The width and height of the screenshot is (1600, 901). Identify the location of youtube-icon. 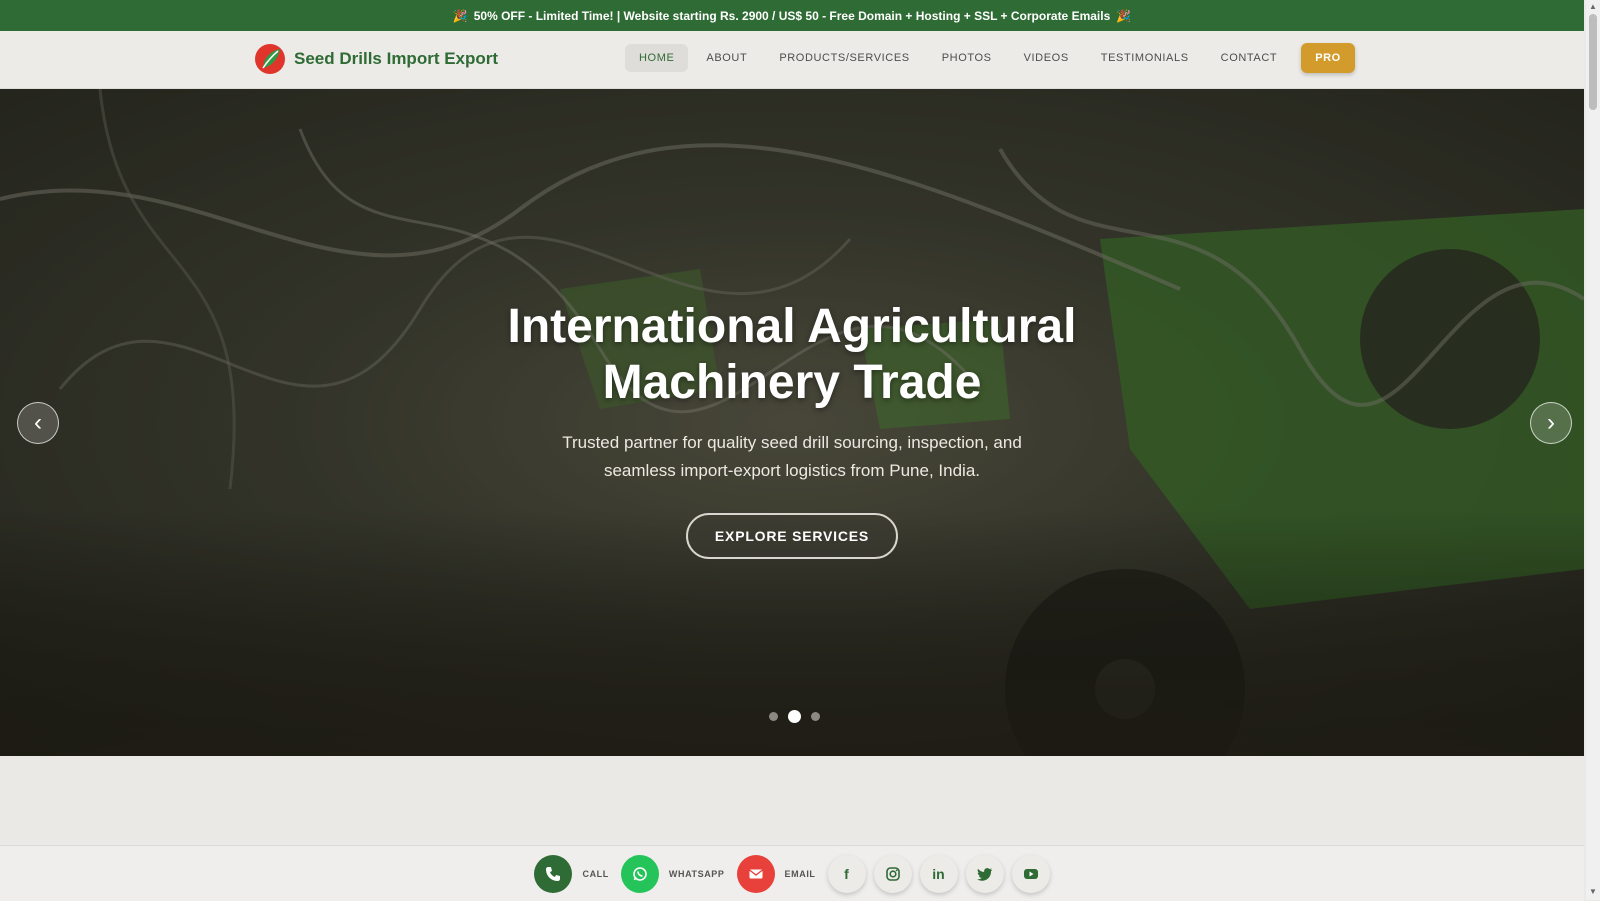
(1030, 873).